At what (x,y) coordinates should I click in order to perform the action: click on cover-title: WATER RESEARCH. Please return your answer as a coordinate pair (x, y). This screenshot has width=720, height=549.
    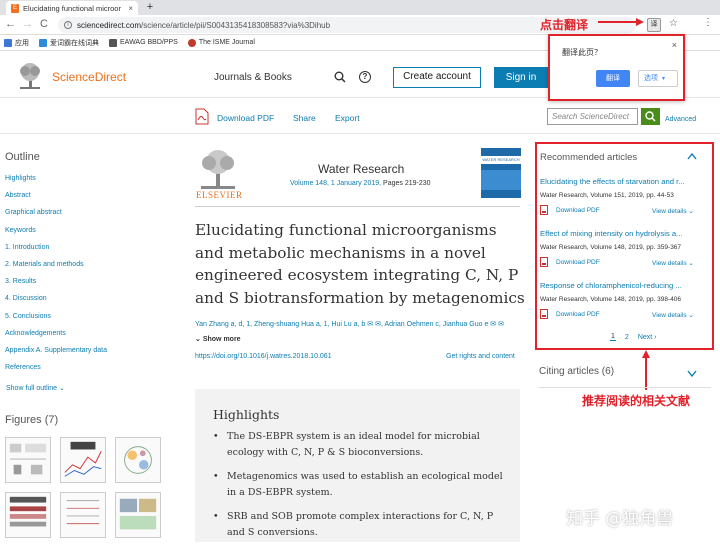
    Looking at the image, I should click on (501, 160).